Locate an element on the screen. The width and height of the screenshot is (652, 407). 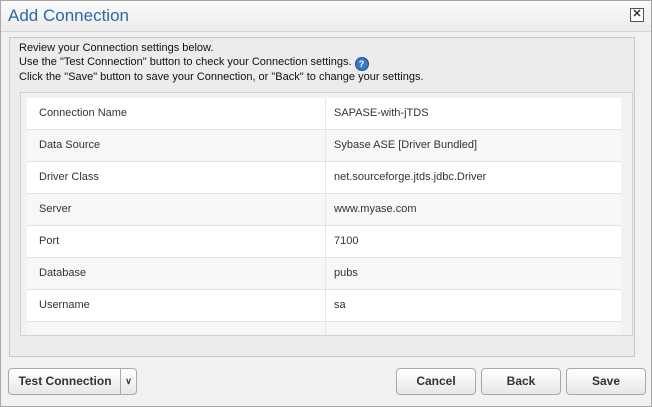
setting-value: www.myase.com is located at coordinates (375, 209).